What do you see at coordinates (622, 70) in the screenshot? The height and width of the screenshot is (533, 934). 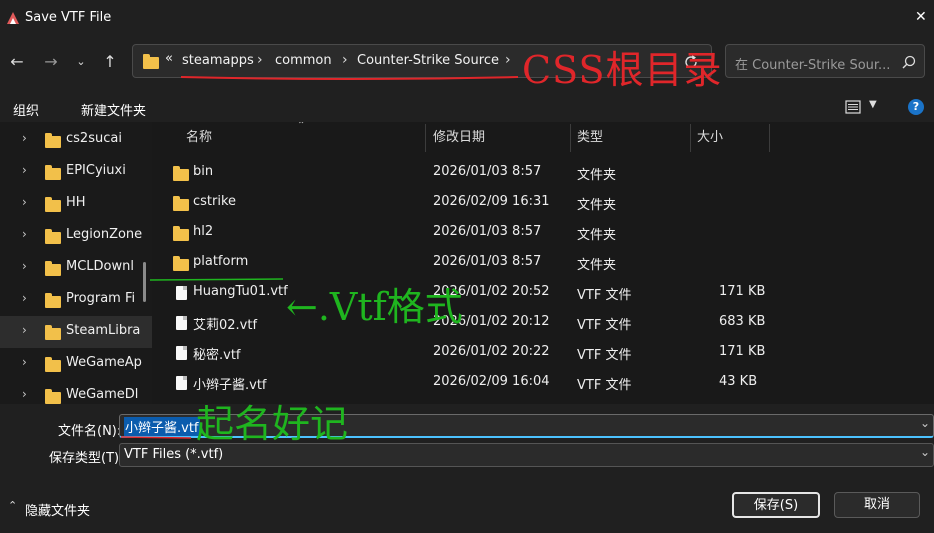 I see `annotation-css-root: CSS根目录` at bounding box center [622, 70].